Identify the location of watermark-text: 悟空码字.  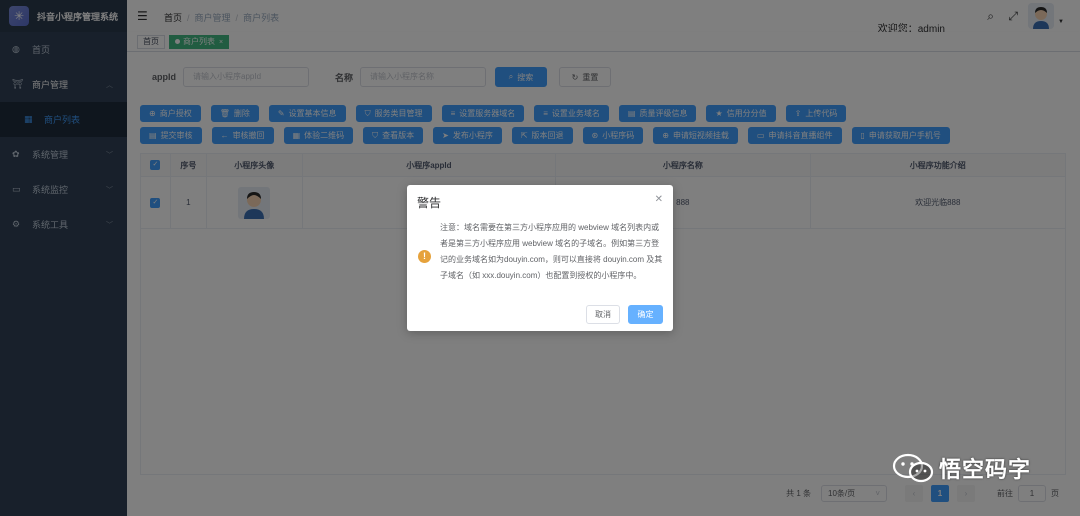
(985, 469).